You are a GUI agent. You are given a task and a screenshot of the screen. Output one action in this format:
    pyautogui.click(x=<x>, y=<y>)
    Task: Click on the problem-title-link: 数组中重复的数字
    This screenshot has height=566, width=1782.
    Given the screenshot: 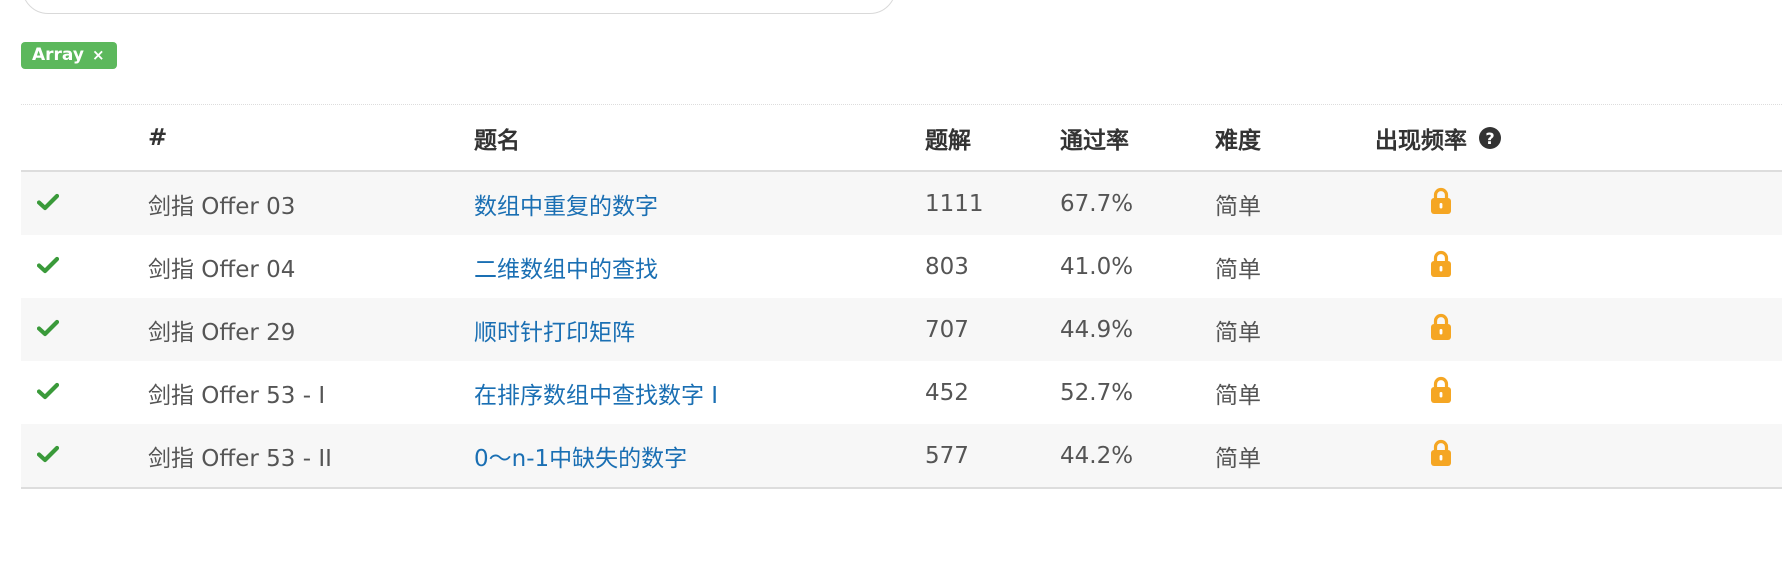 What is the action you would take?
    pyautogui.click(x=566, y=207)
    